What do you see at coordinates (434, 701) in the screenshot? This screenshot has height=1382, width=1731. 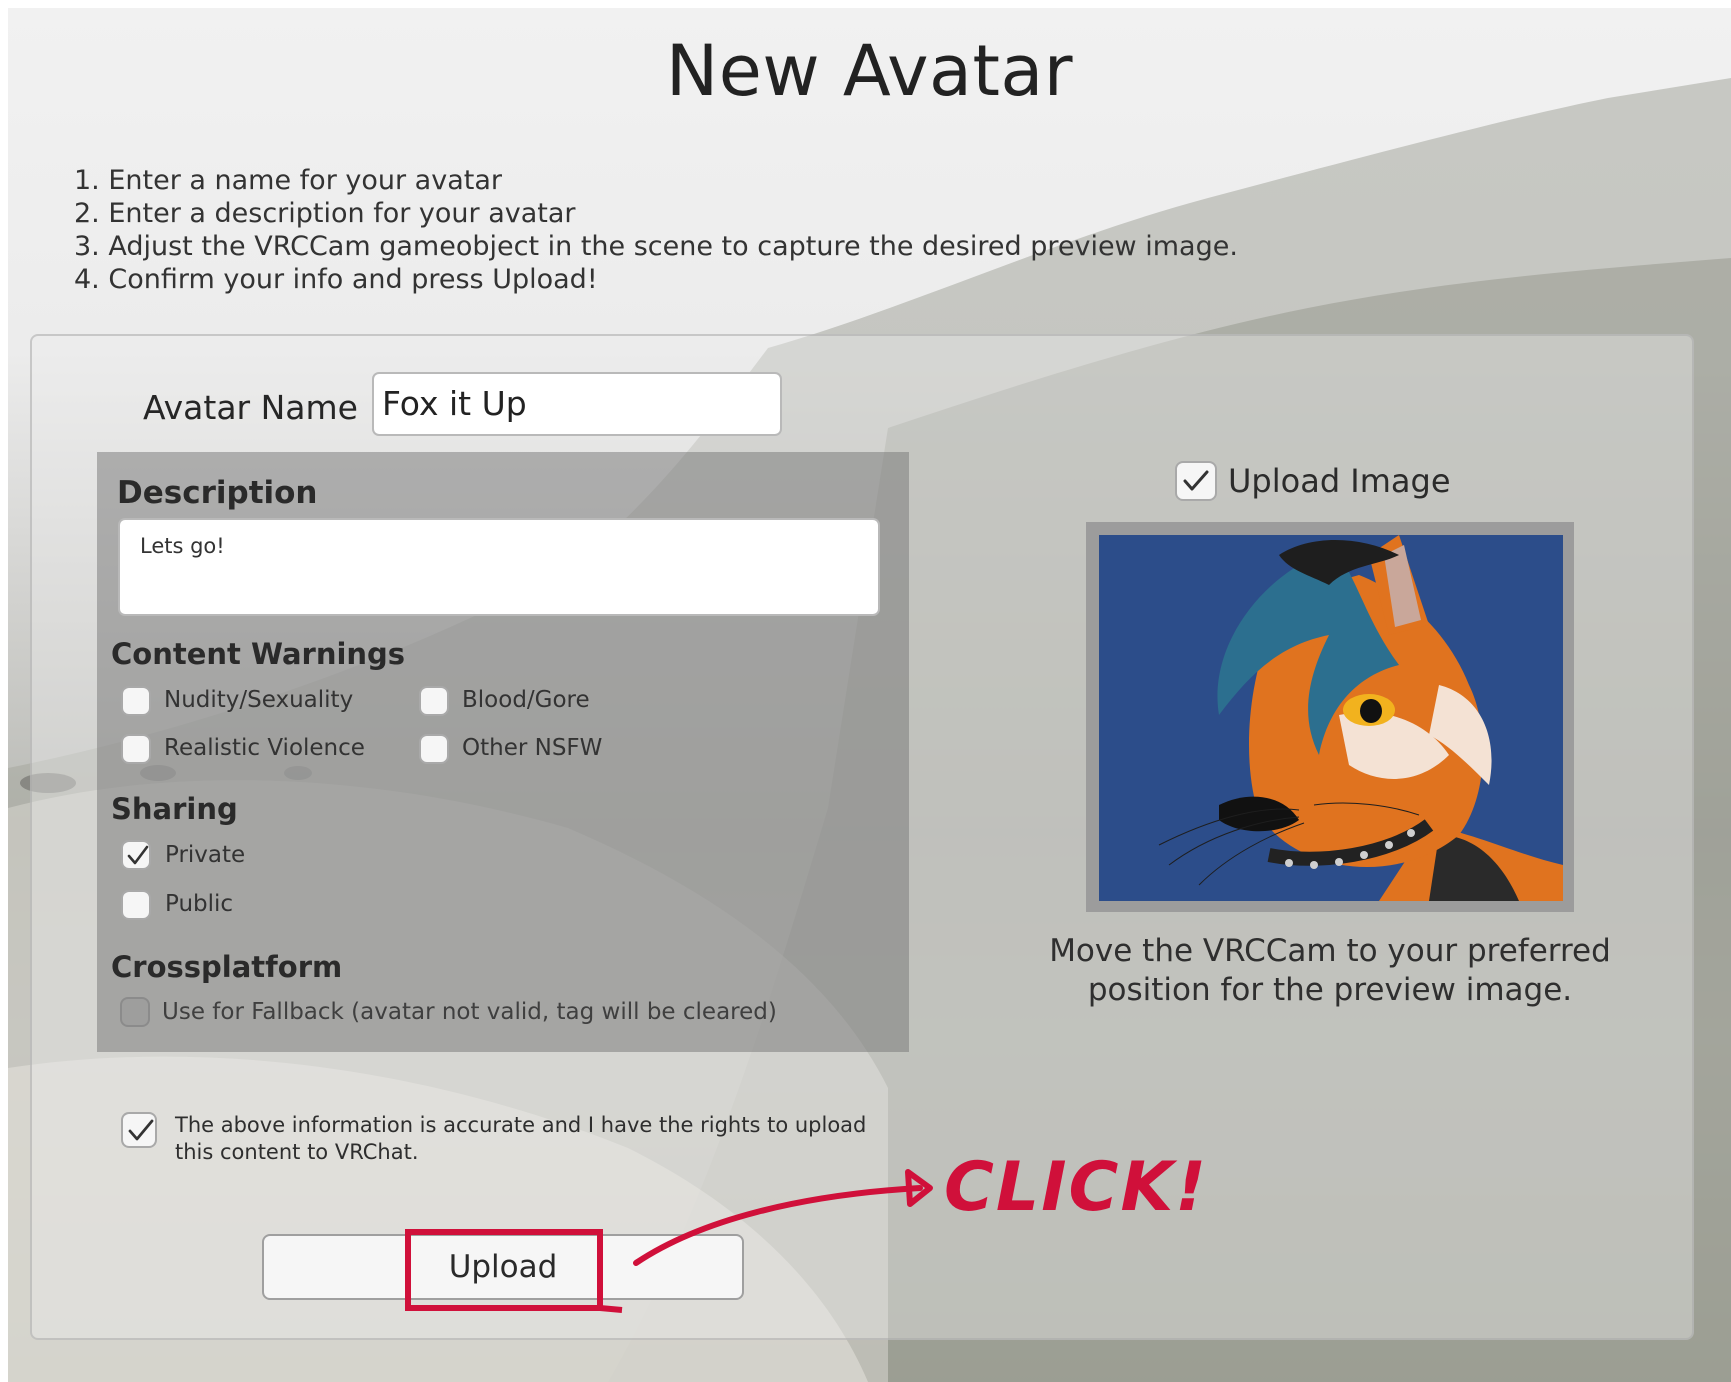 I see `blood-gore-checkbox` at bounding box center [434, 701].